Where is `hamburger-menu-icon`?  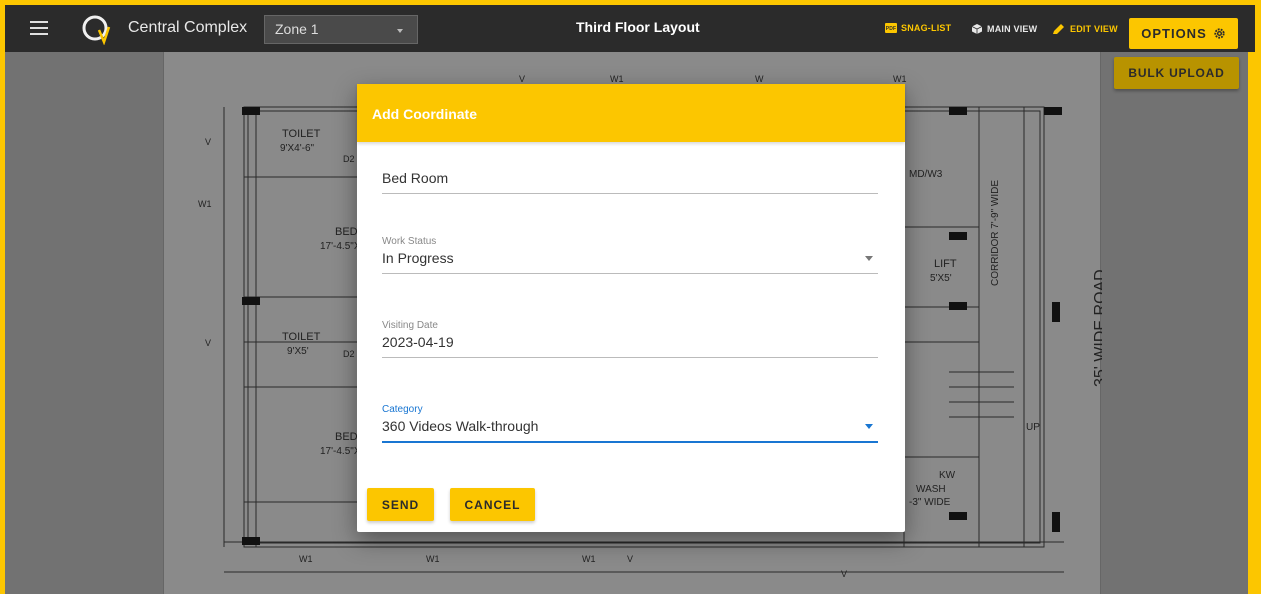 hamburger-menu-icon is located at coordinates (39, 28).